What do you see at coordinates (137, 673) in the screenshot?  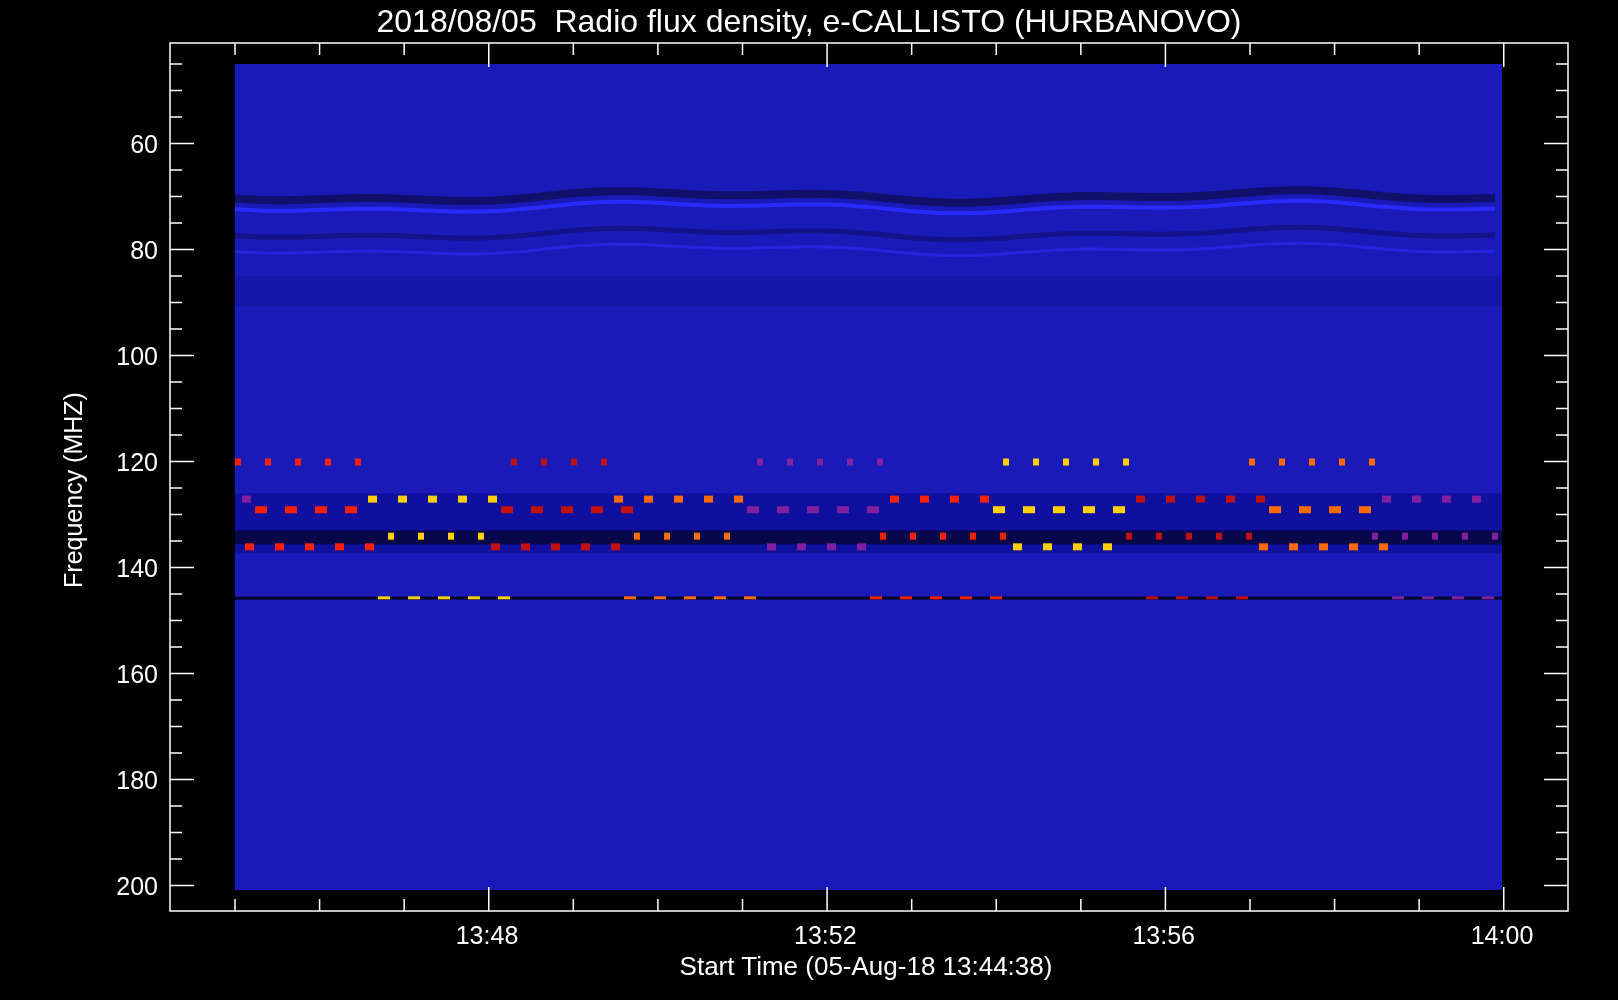 I see `y-tick-label: 160` at bounding box center [137, 673].